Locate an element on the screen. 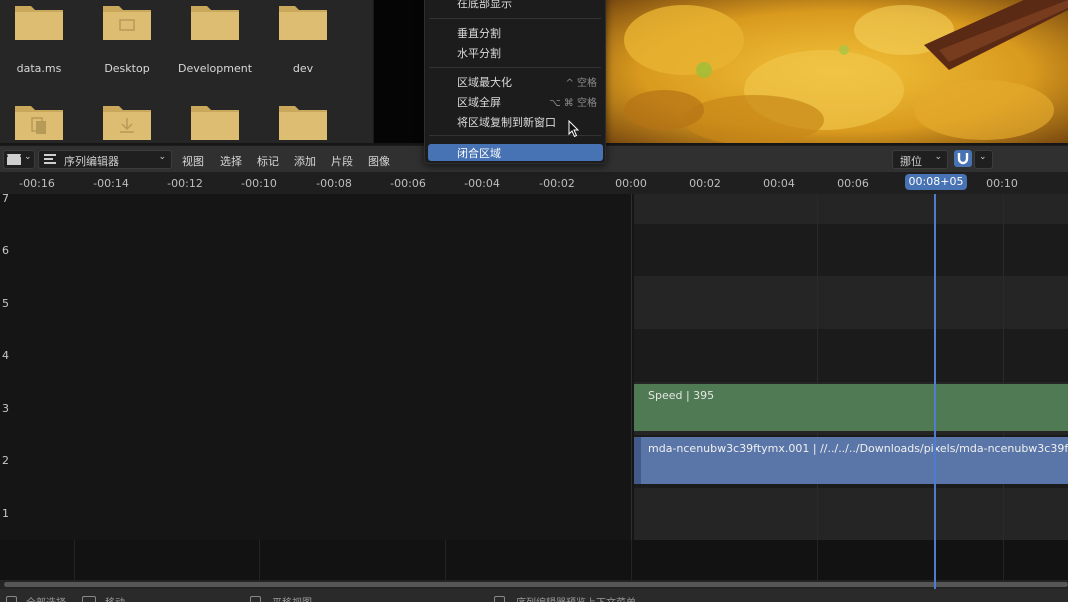 This screenshot has width=1068, height=602. menu-item-shortcut: ⌥ ⌘ 空格 is located at coordinates (573, 103).